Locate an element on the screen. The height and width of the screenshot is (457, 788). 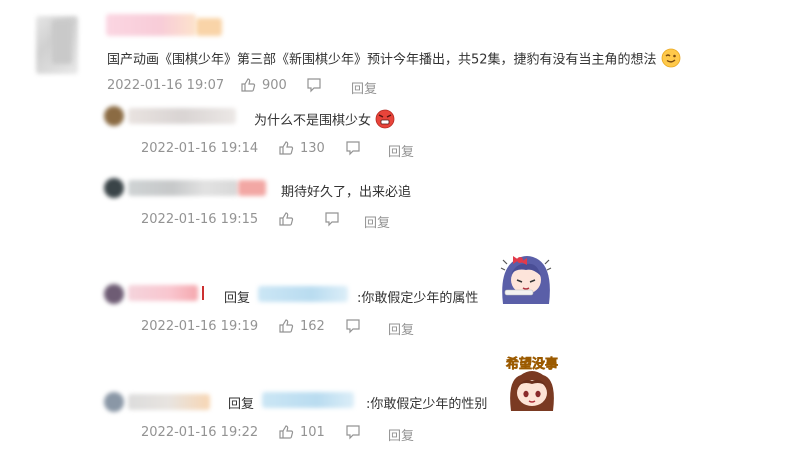
wink-emoji-icon is located at coordinates (671, 60).